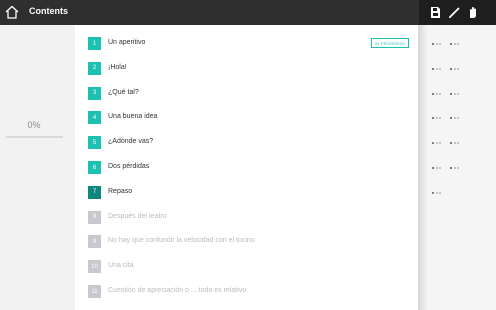 Image resolution: width=496 pixels, height=310 pixels. Describe the element at coordinates (94, 118) in the screenshot. I see `lesson-number: 4` at that location.